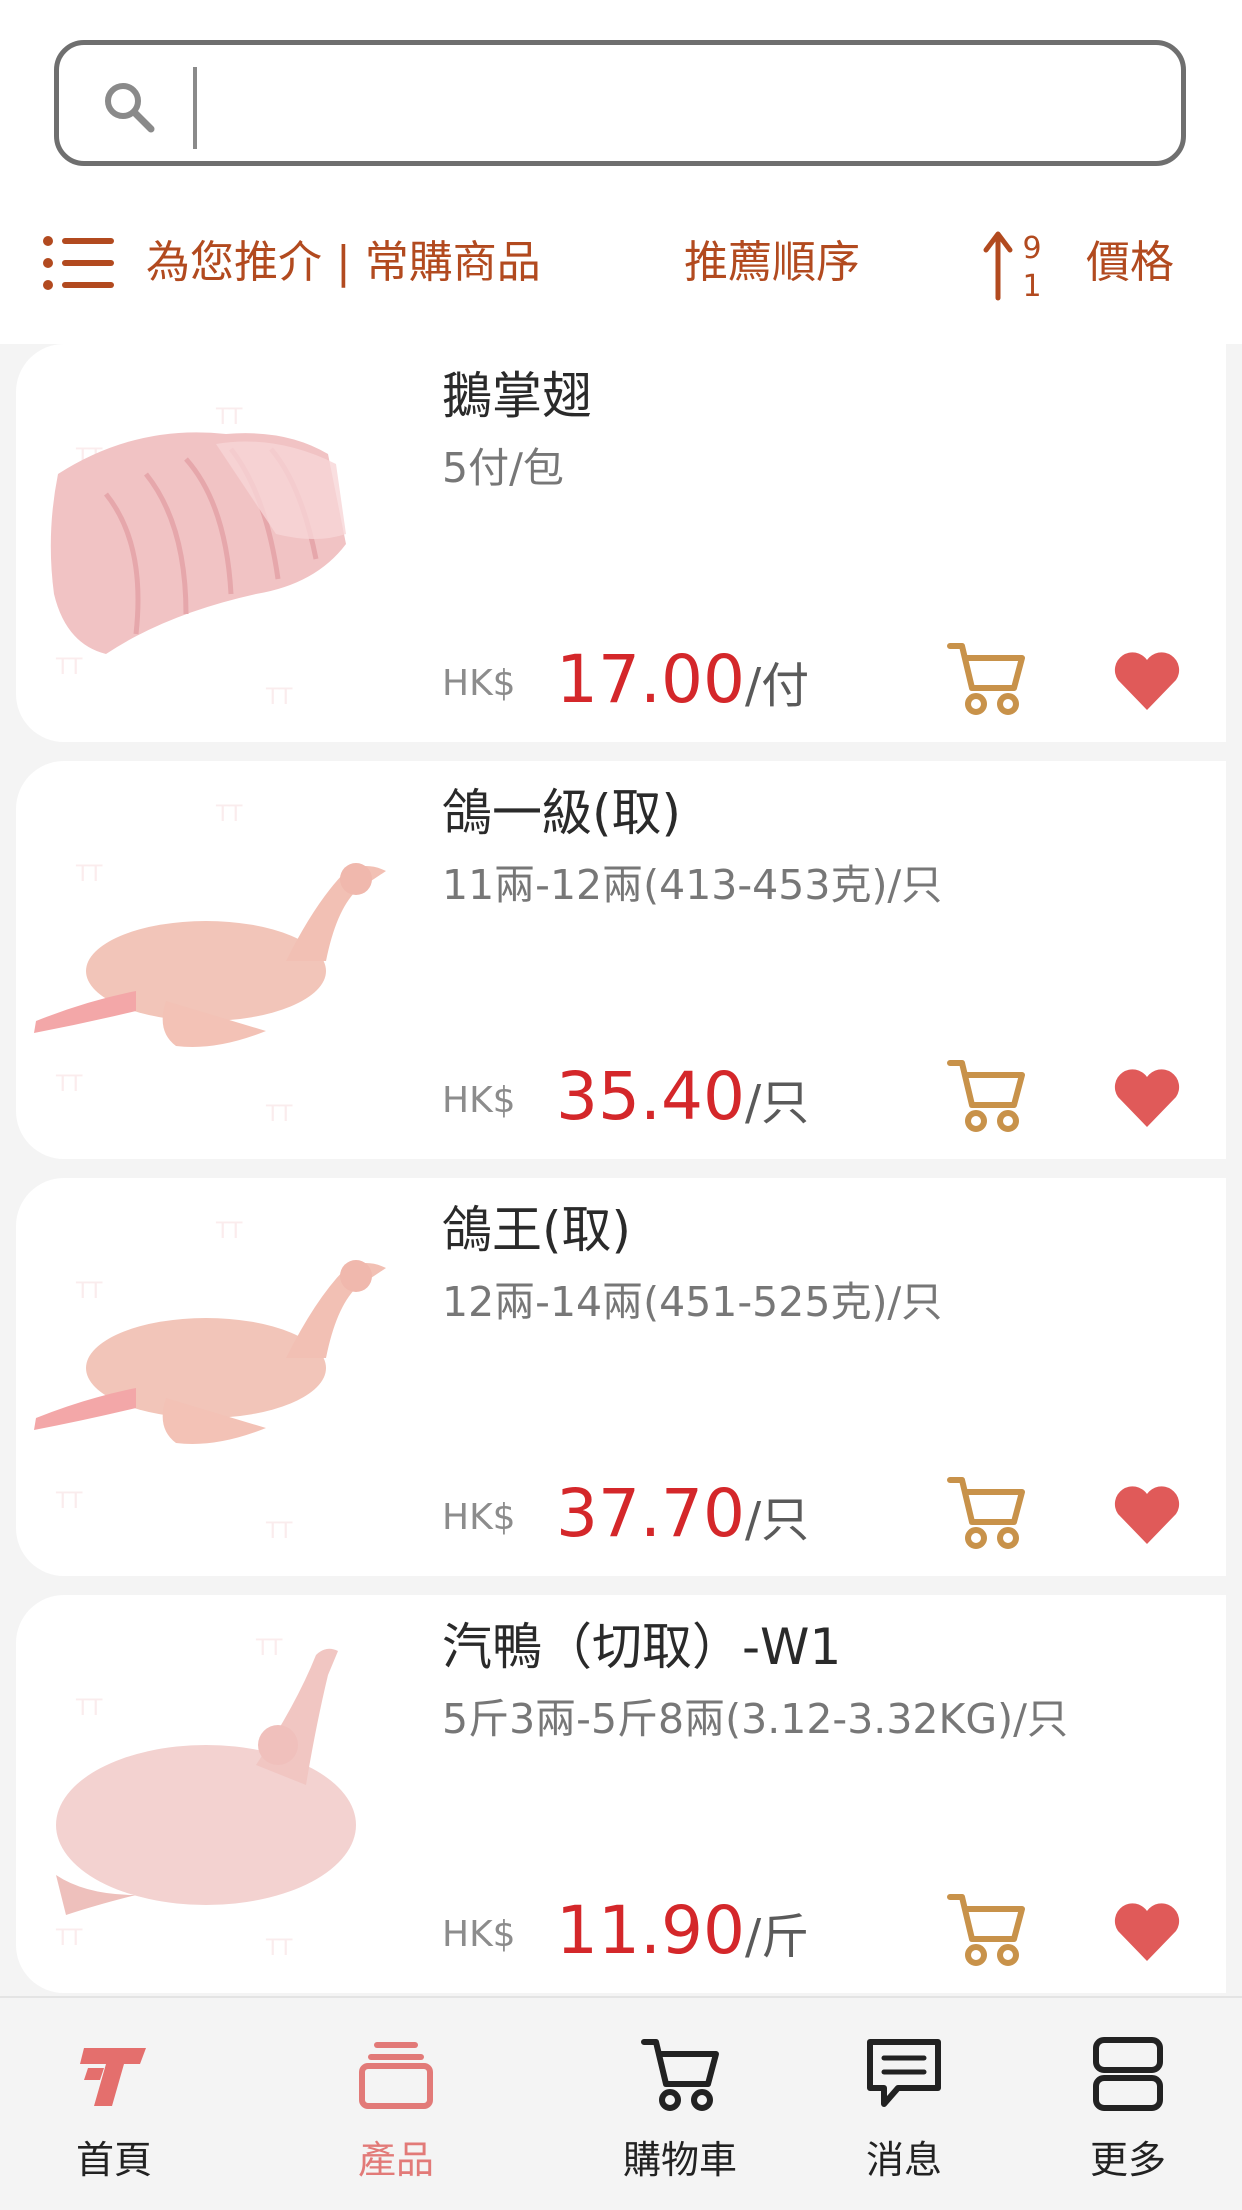  I want to click on tab-home-label: 首頁, so click(113, 2160).